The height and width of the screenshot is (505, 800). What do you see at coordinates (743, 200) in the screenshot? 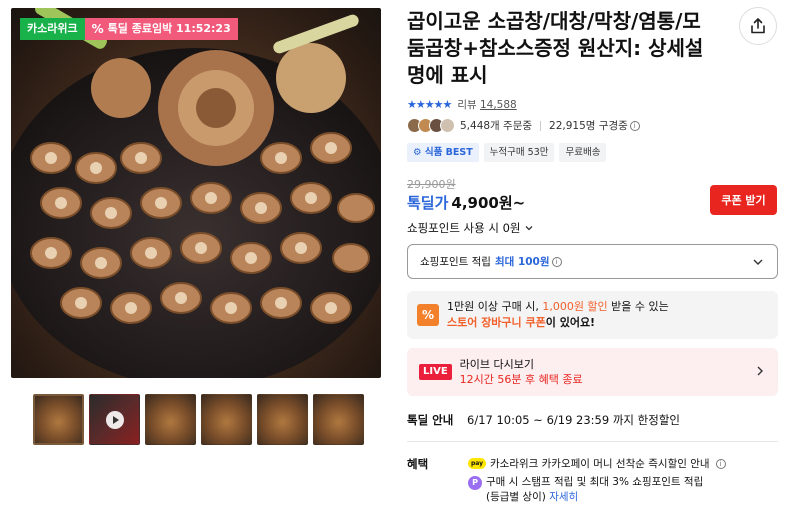
I see `coupon-button: 쿠폰 받기` at bounding box center [743, 200].